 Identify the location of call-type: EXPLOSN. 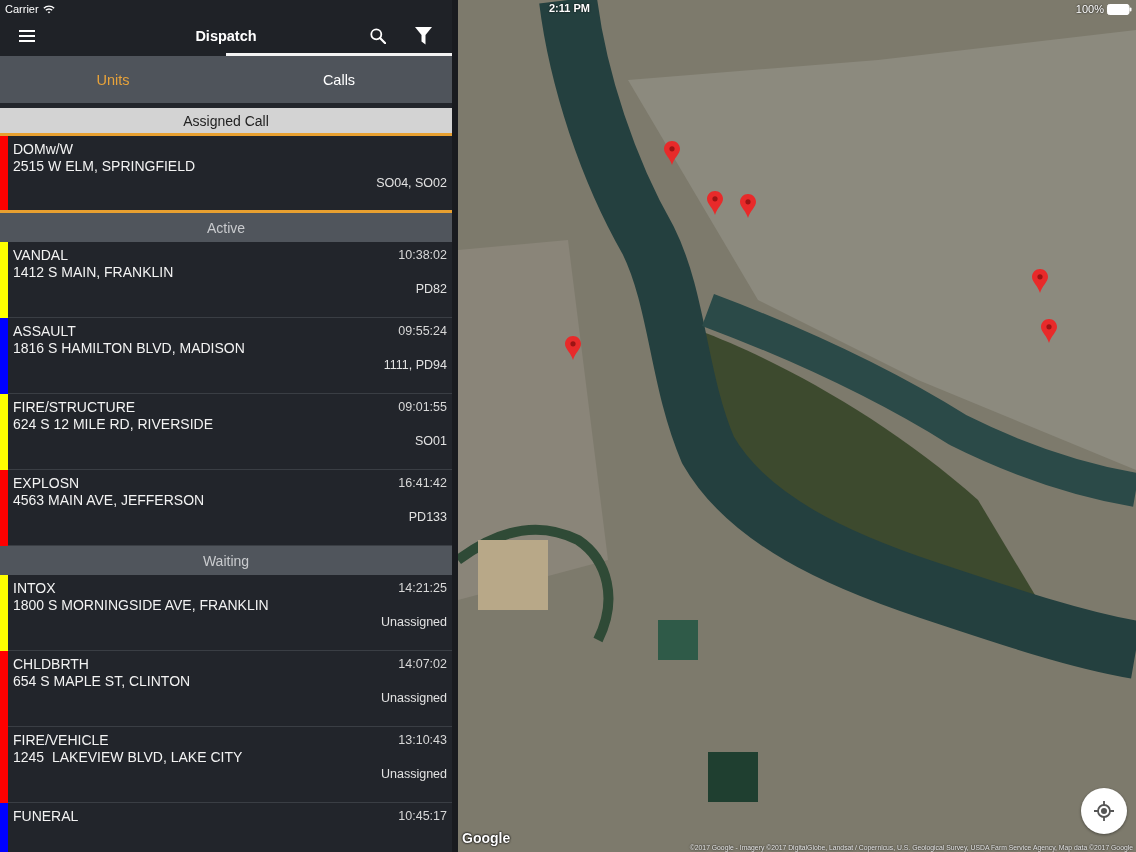
(47, 482).